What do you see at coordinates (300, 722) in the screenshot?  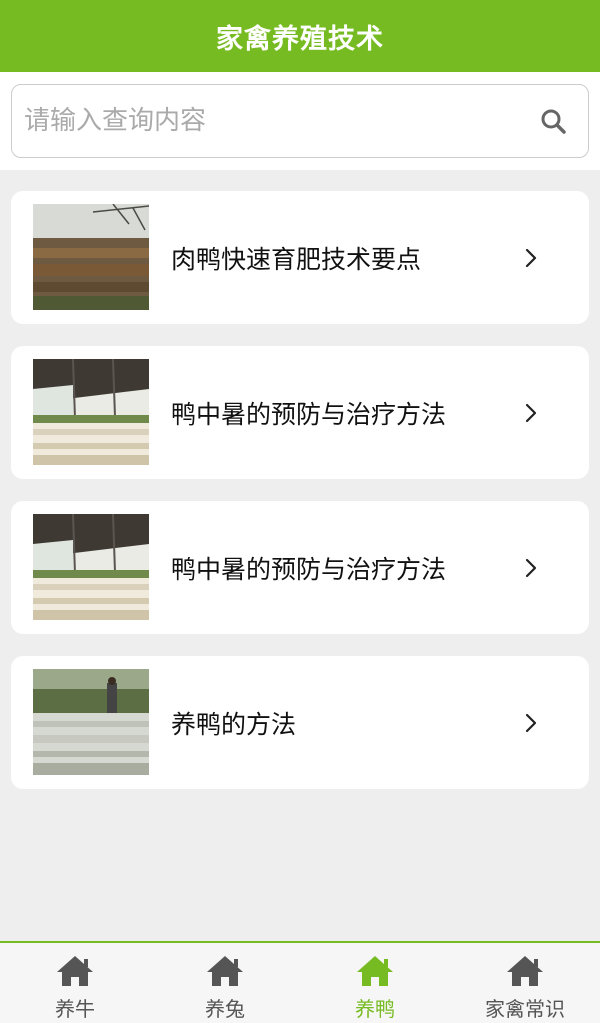 I see `list-item: 养鸭的方法` at bounding box center [300, 722].